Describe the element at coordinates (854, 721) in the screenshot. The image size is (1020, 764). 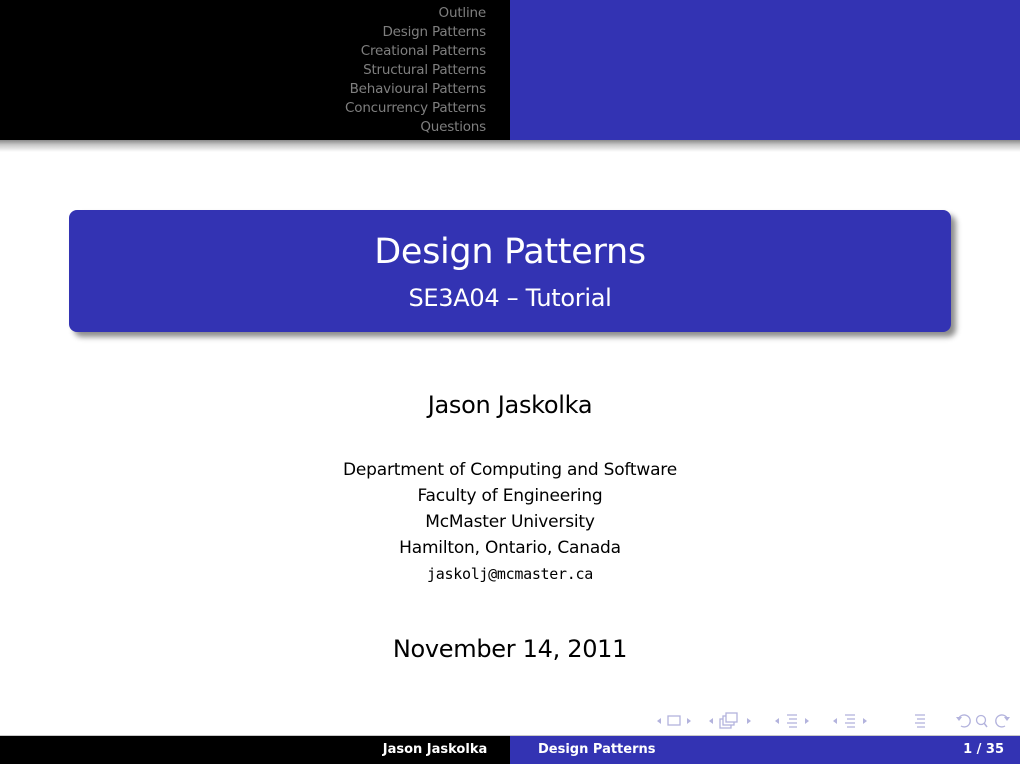
I see `section-nav-icon` at that location.